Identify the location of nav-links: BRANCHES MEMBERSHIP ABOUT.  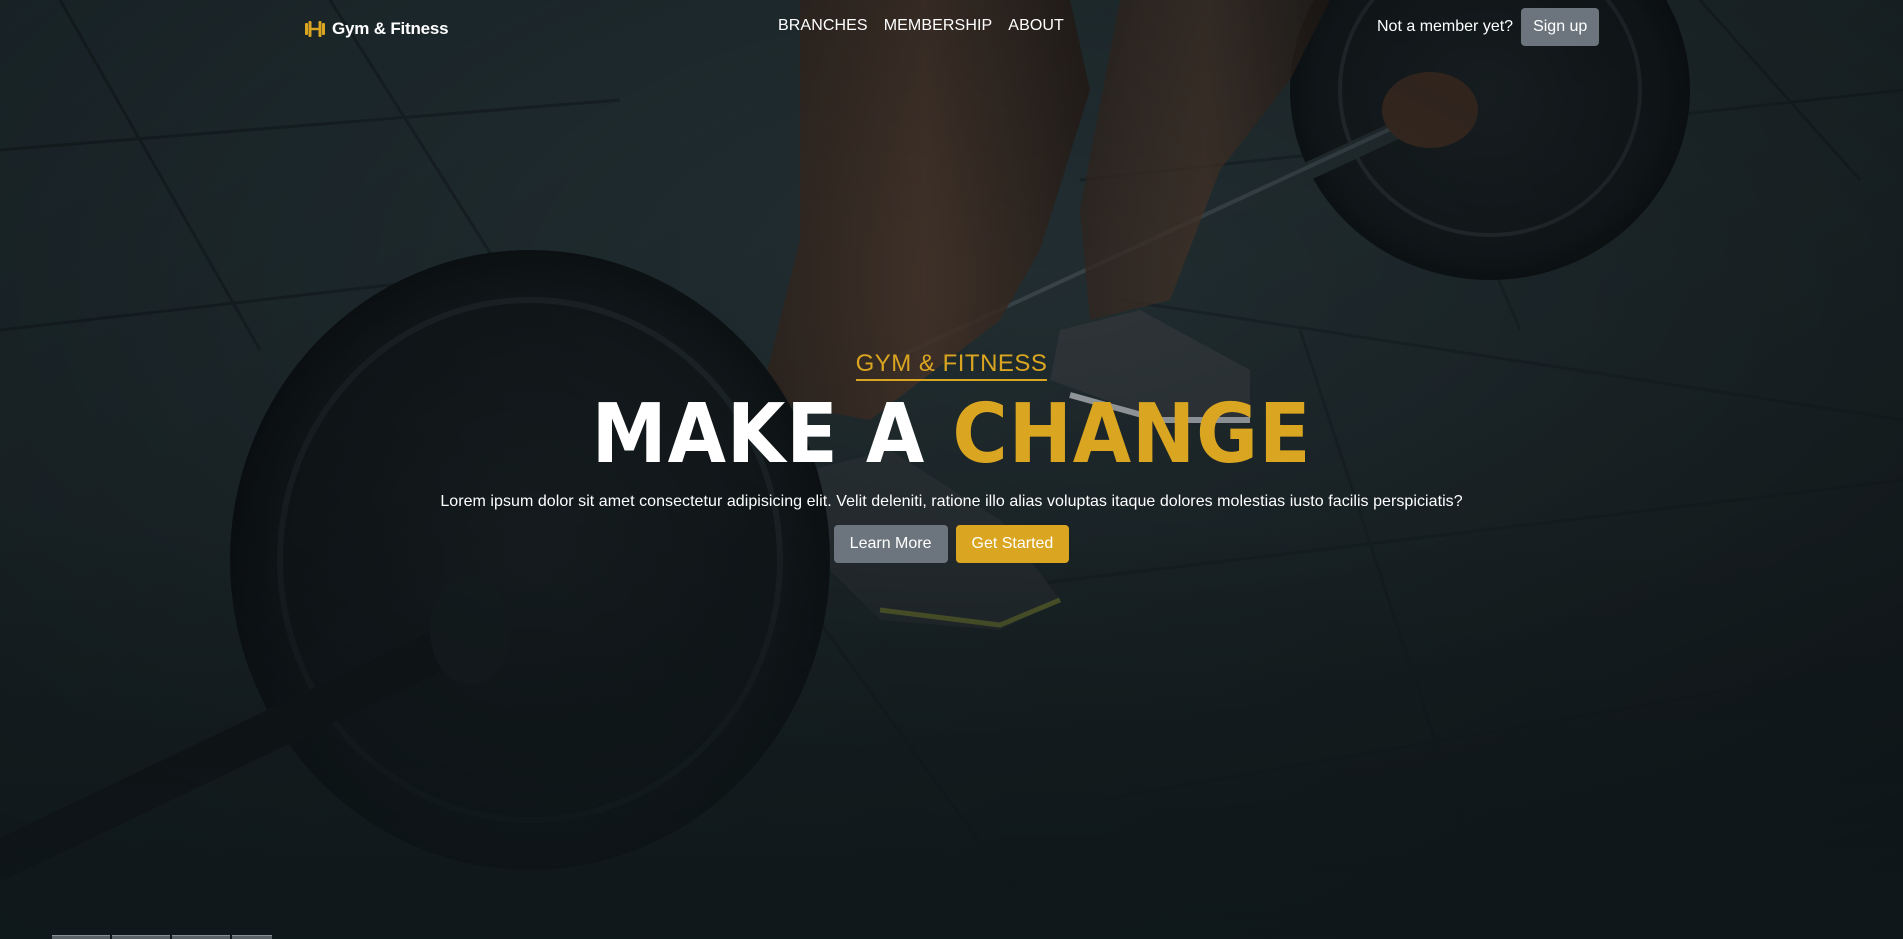
(921, 26).